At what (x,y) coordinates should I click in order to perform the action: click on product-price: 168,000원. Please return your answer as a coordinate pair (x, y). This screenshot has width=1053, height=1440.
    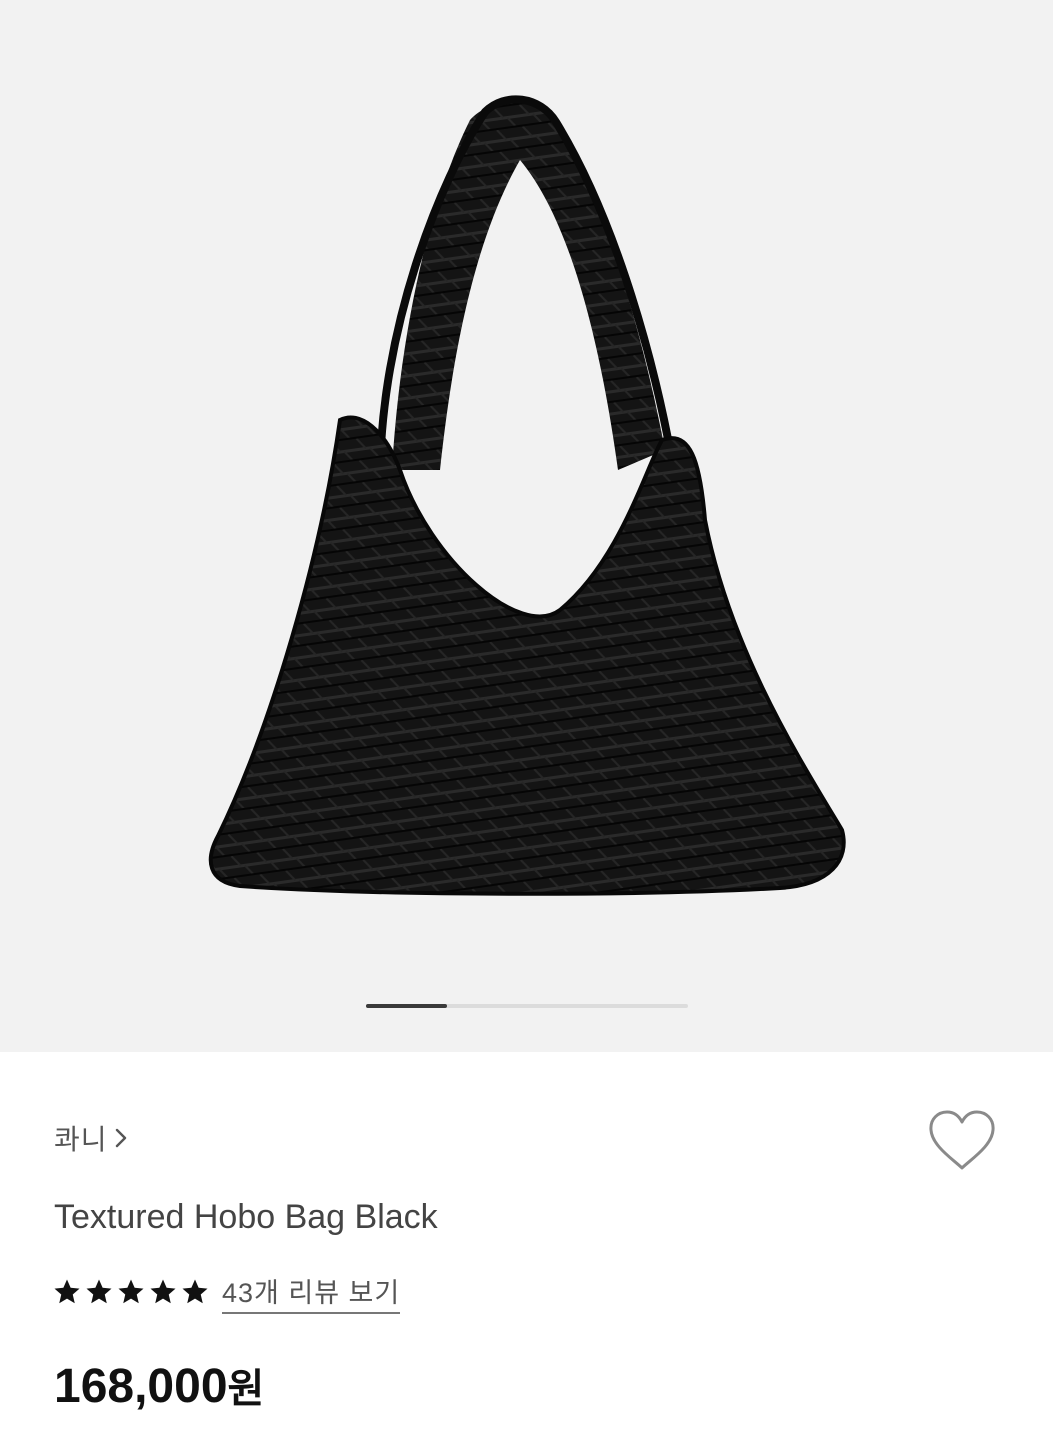
    Looking at the image, I should click on (159, 1385).